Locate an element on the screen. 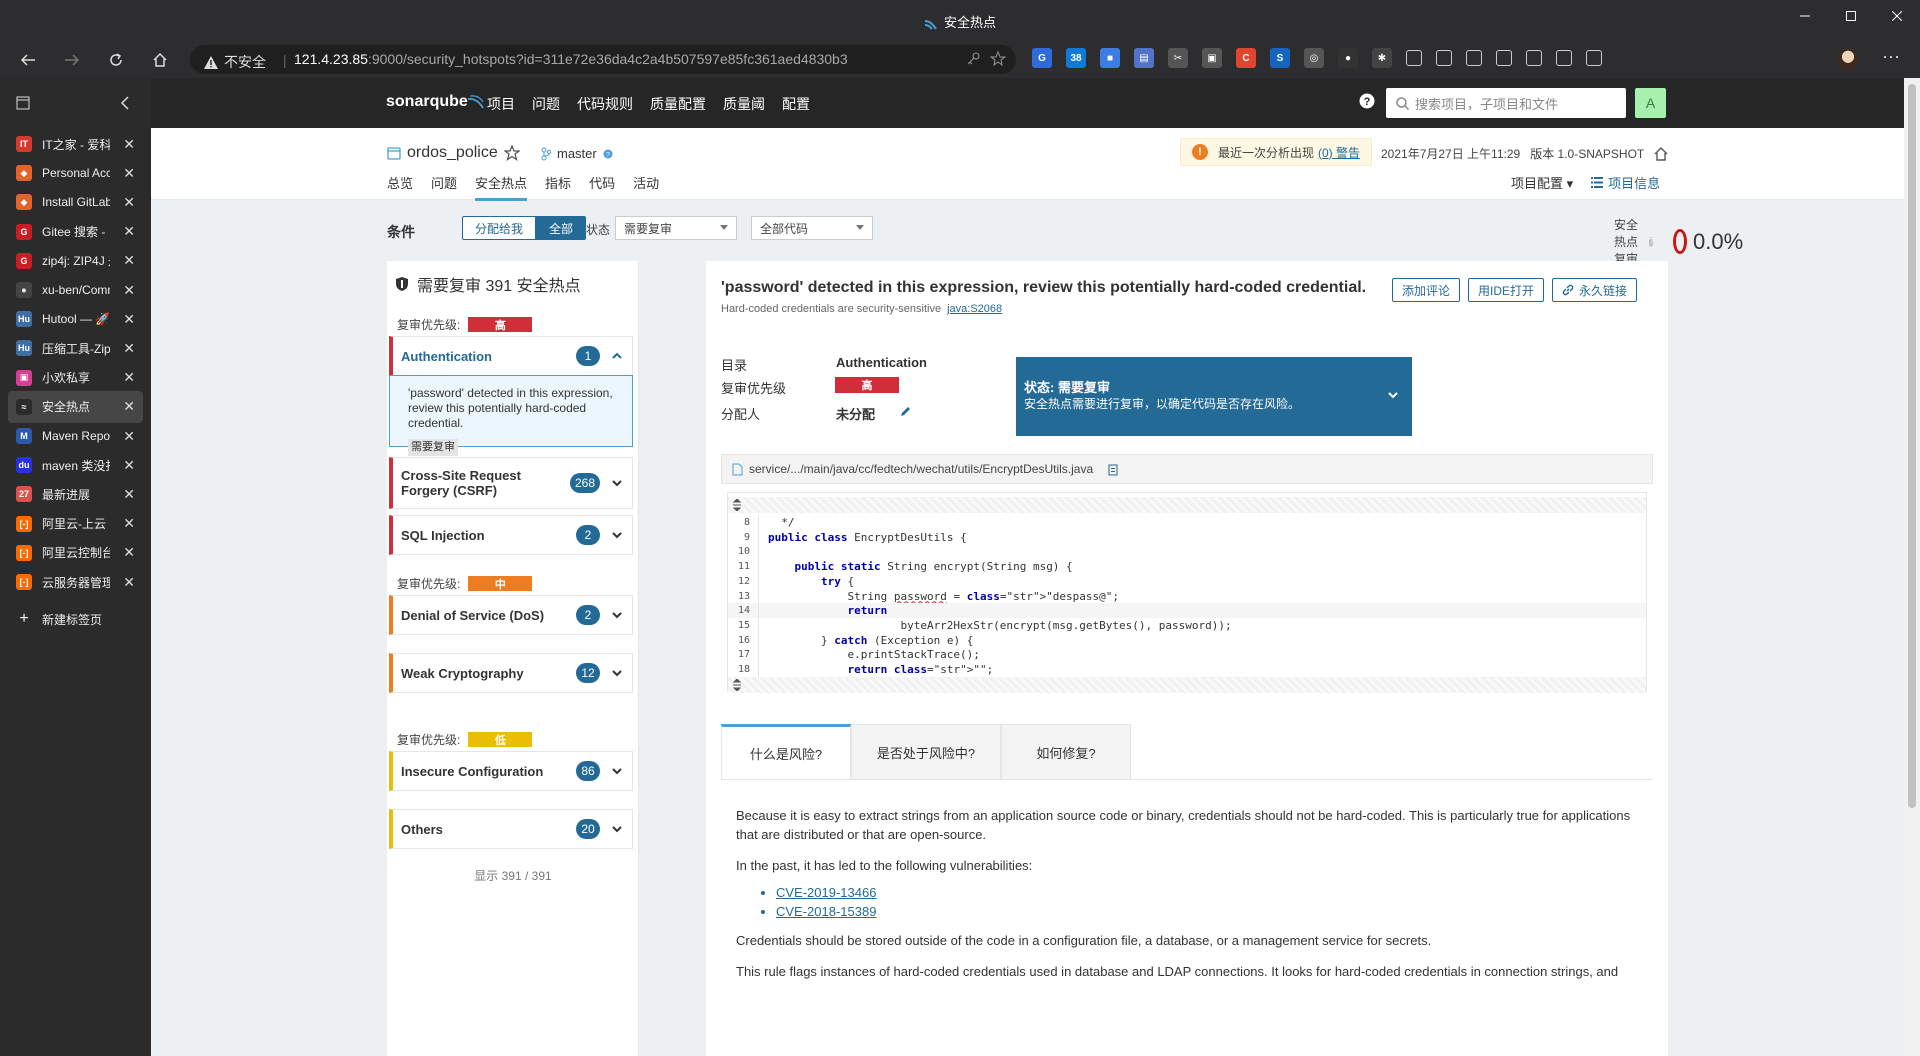  sonarqube-logo: sonarqube is located at coordinates (435, 102).